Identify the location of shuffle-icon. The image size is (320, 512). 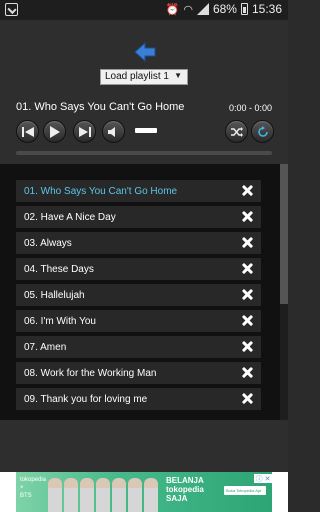
(236, 131).